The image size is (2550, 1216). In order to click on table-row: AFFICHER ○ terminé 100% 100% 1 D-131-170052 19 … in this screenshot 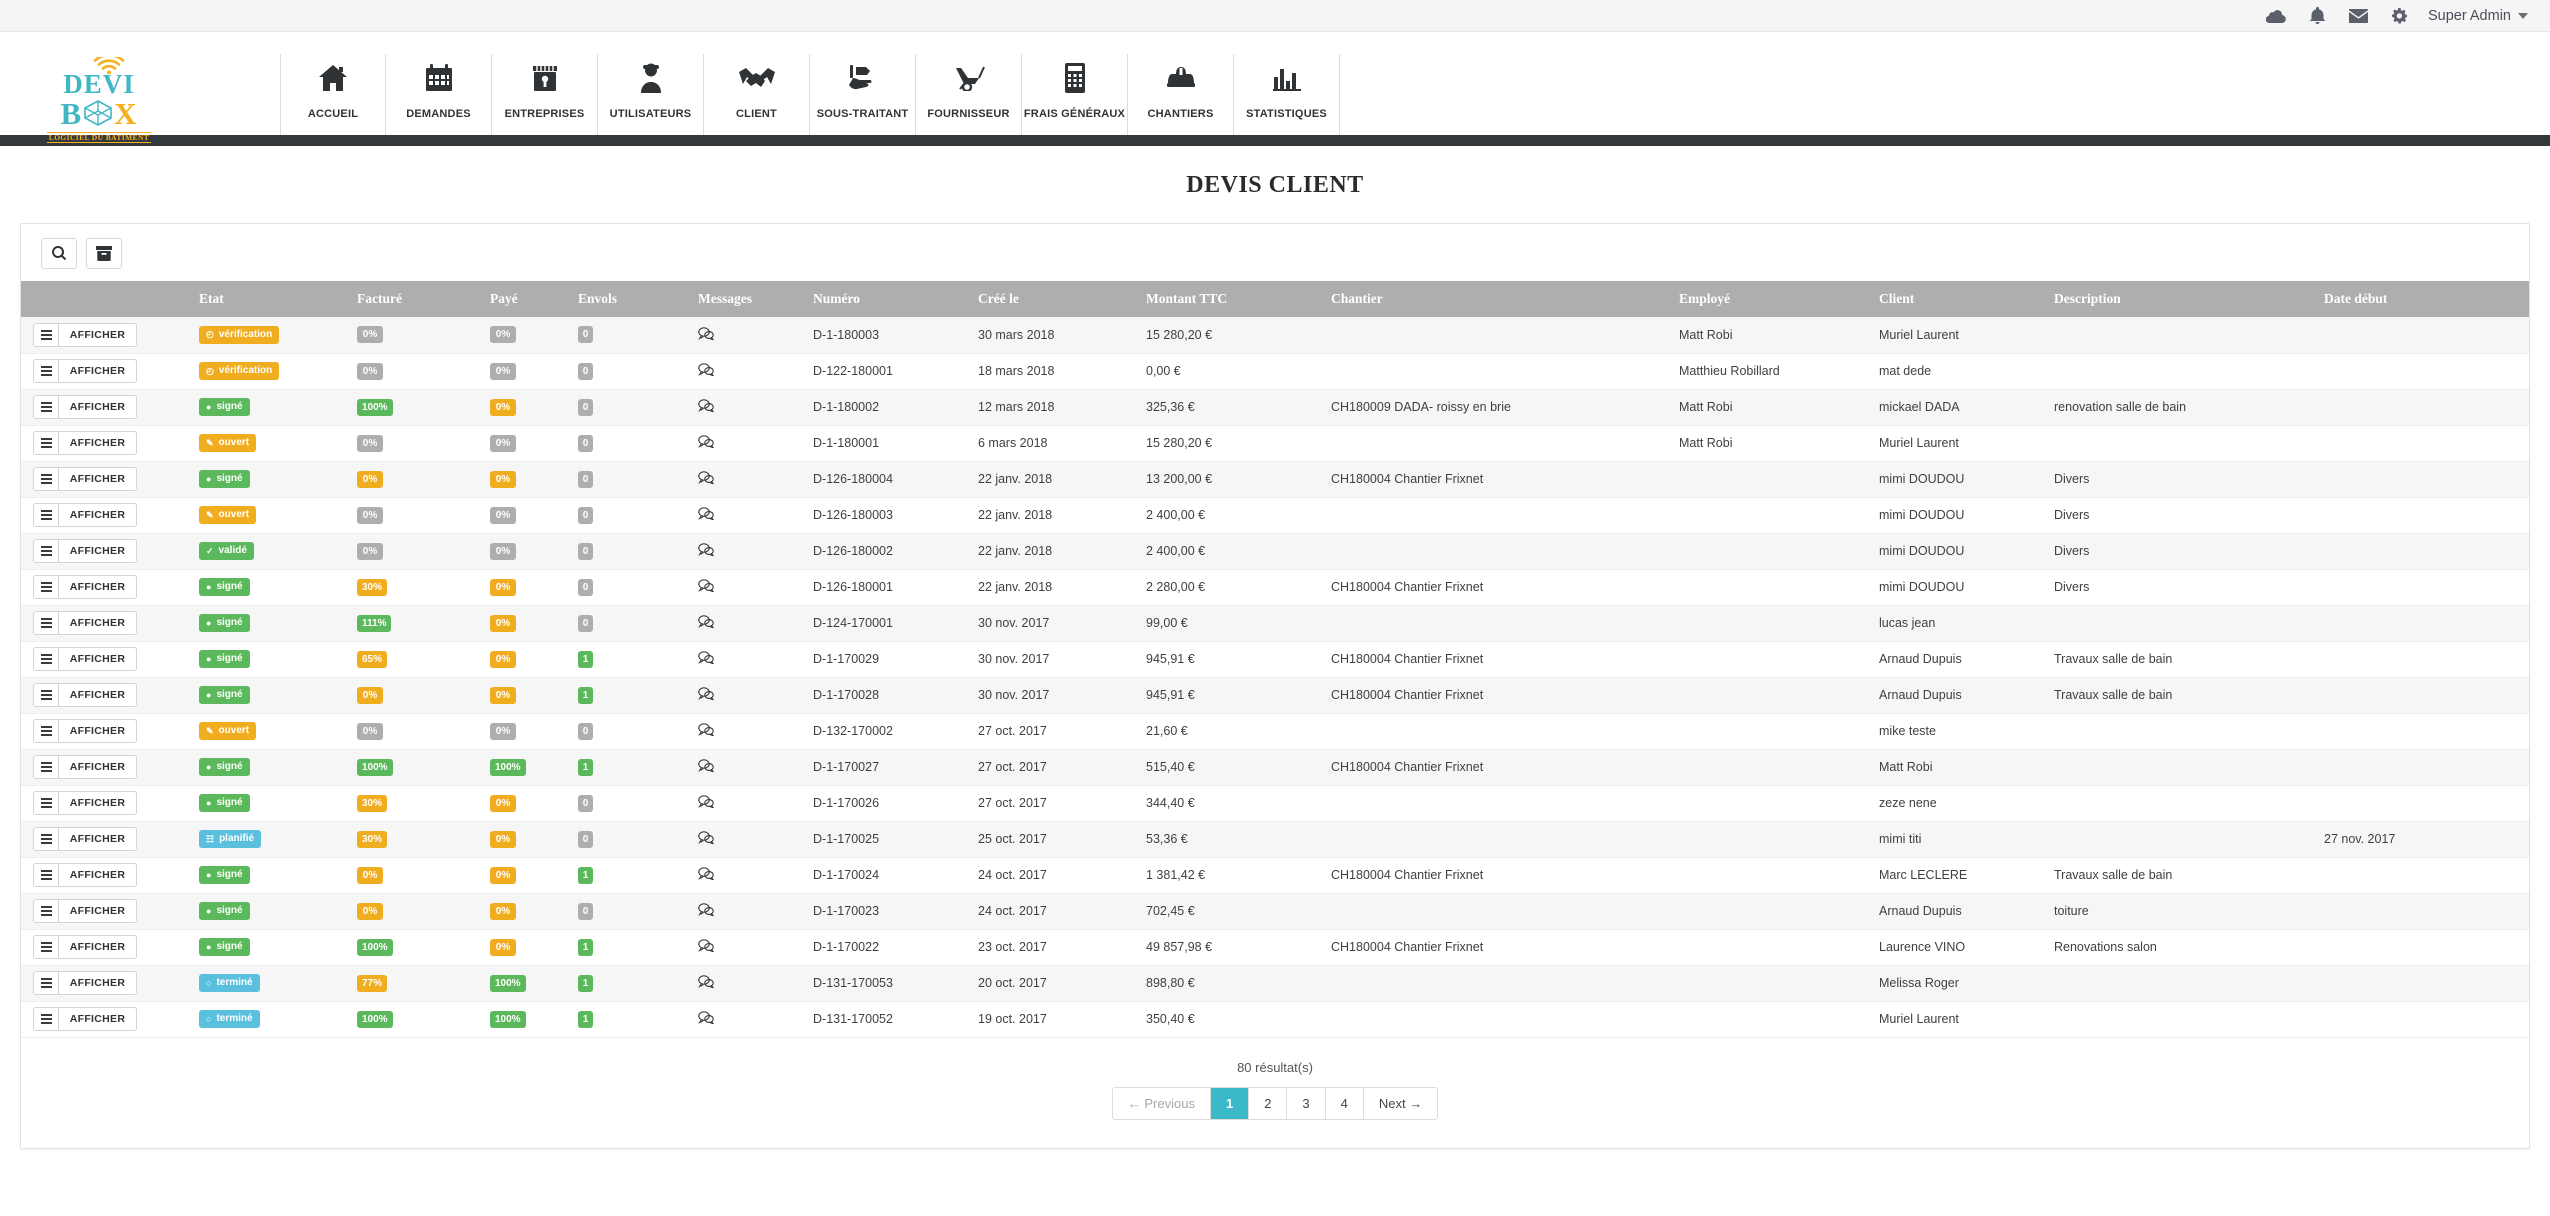, I will do `click(1275, 1019)`.